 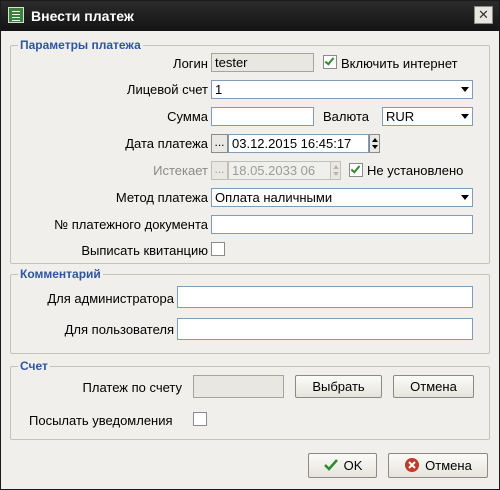 I want to click on ok-button: OK, so click(x=342, y=465).